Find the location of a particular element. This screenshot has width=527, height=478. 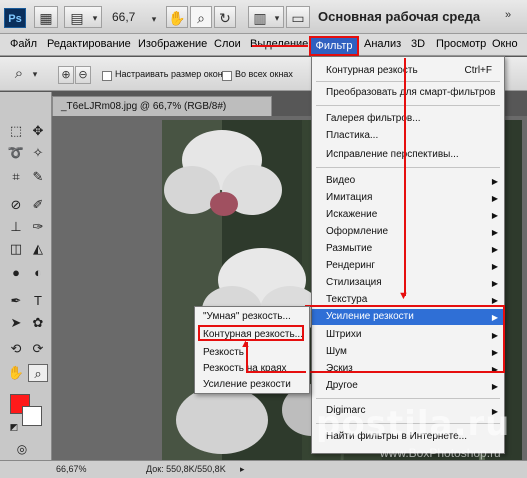

default-colors-icon: ◩ is located at coordinates (14, 427).